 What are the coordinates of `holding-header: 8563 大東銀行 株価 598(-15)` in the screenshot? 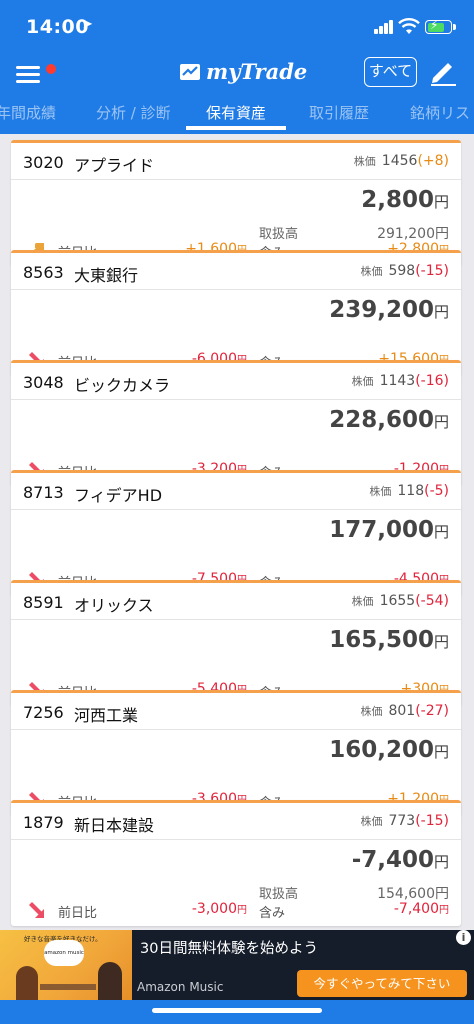 It's located at (236, 271).